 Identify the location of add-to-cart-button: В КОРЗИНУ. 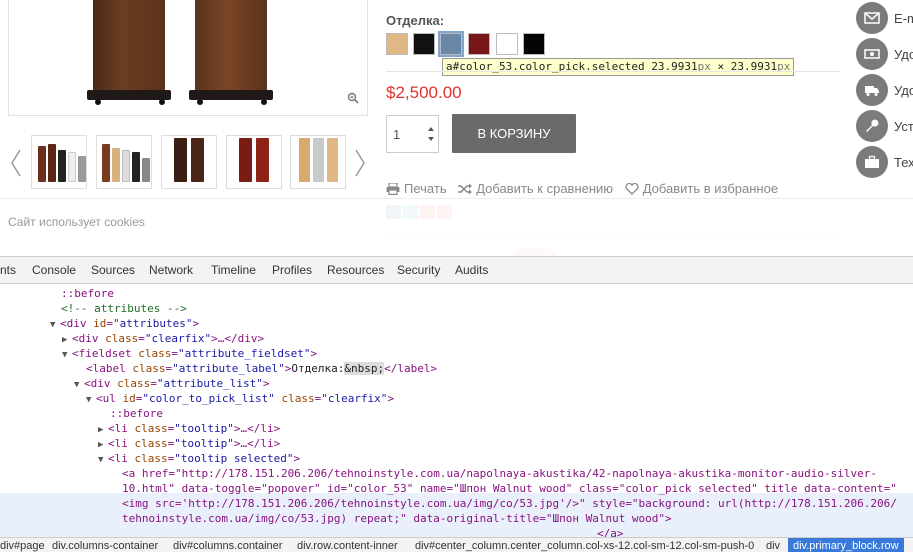
(514, 133).